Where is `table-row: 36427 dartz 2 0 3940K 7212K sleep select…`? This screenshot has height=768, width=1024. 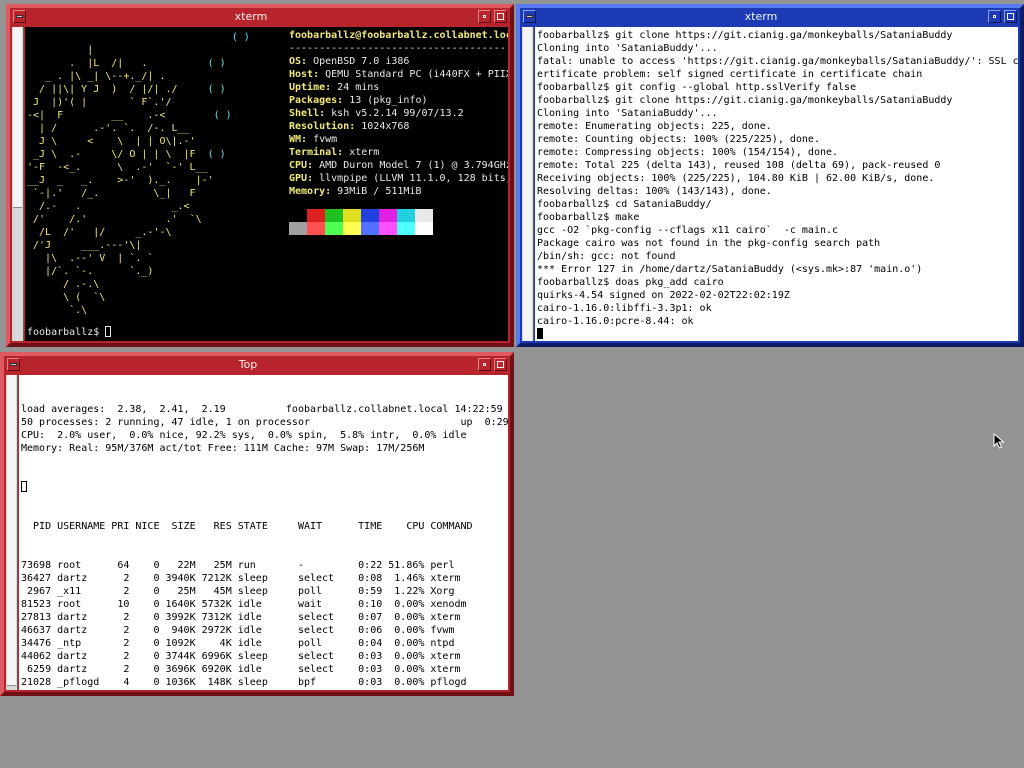 table-row: 36427 dartz 2 0 3940K 7212K sleep select… is located at coordinates (241, 578).